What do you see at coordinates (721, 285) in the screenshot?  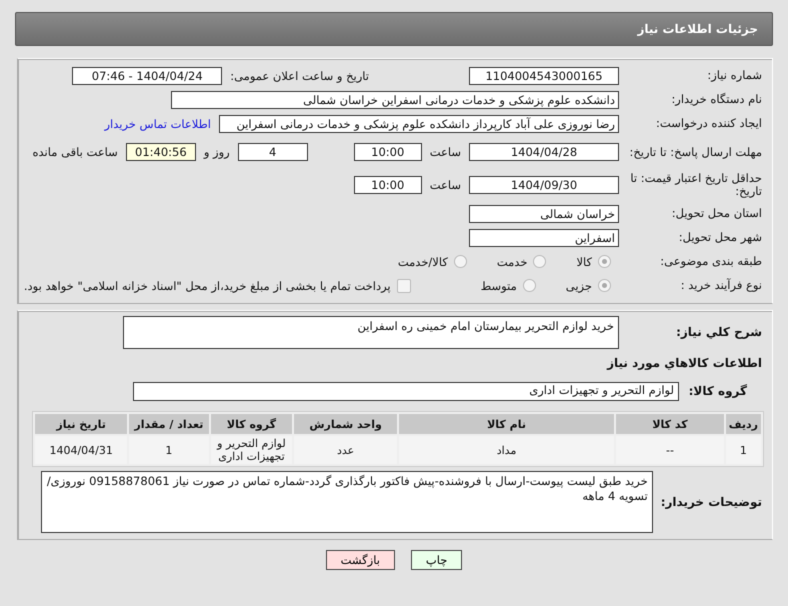 I see `field-label: نوع فرآیند خرید :` at bounding box center [721, 285].